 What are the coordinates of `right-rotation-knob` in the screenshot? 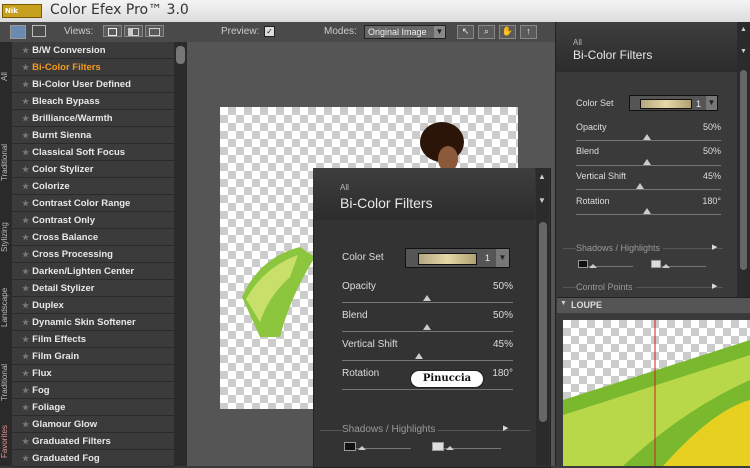 It's located at (647, 211).